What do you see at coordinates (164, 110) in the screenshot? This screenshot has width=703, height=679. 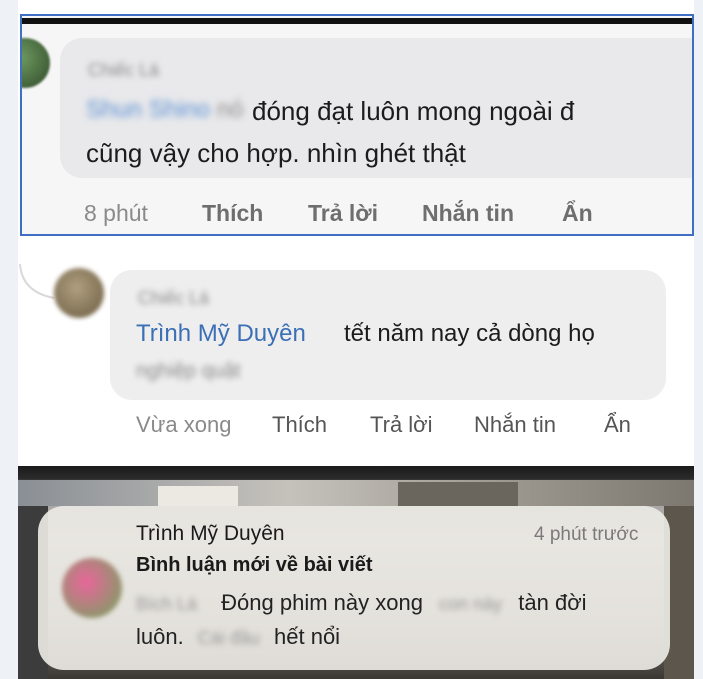 I see `mention-link: Shun Shino nó` at bounding box center [164, 110].